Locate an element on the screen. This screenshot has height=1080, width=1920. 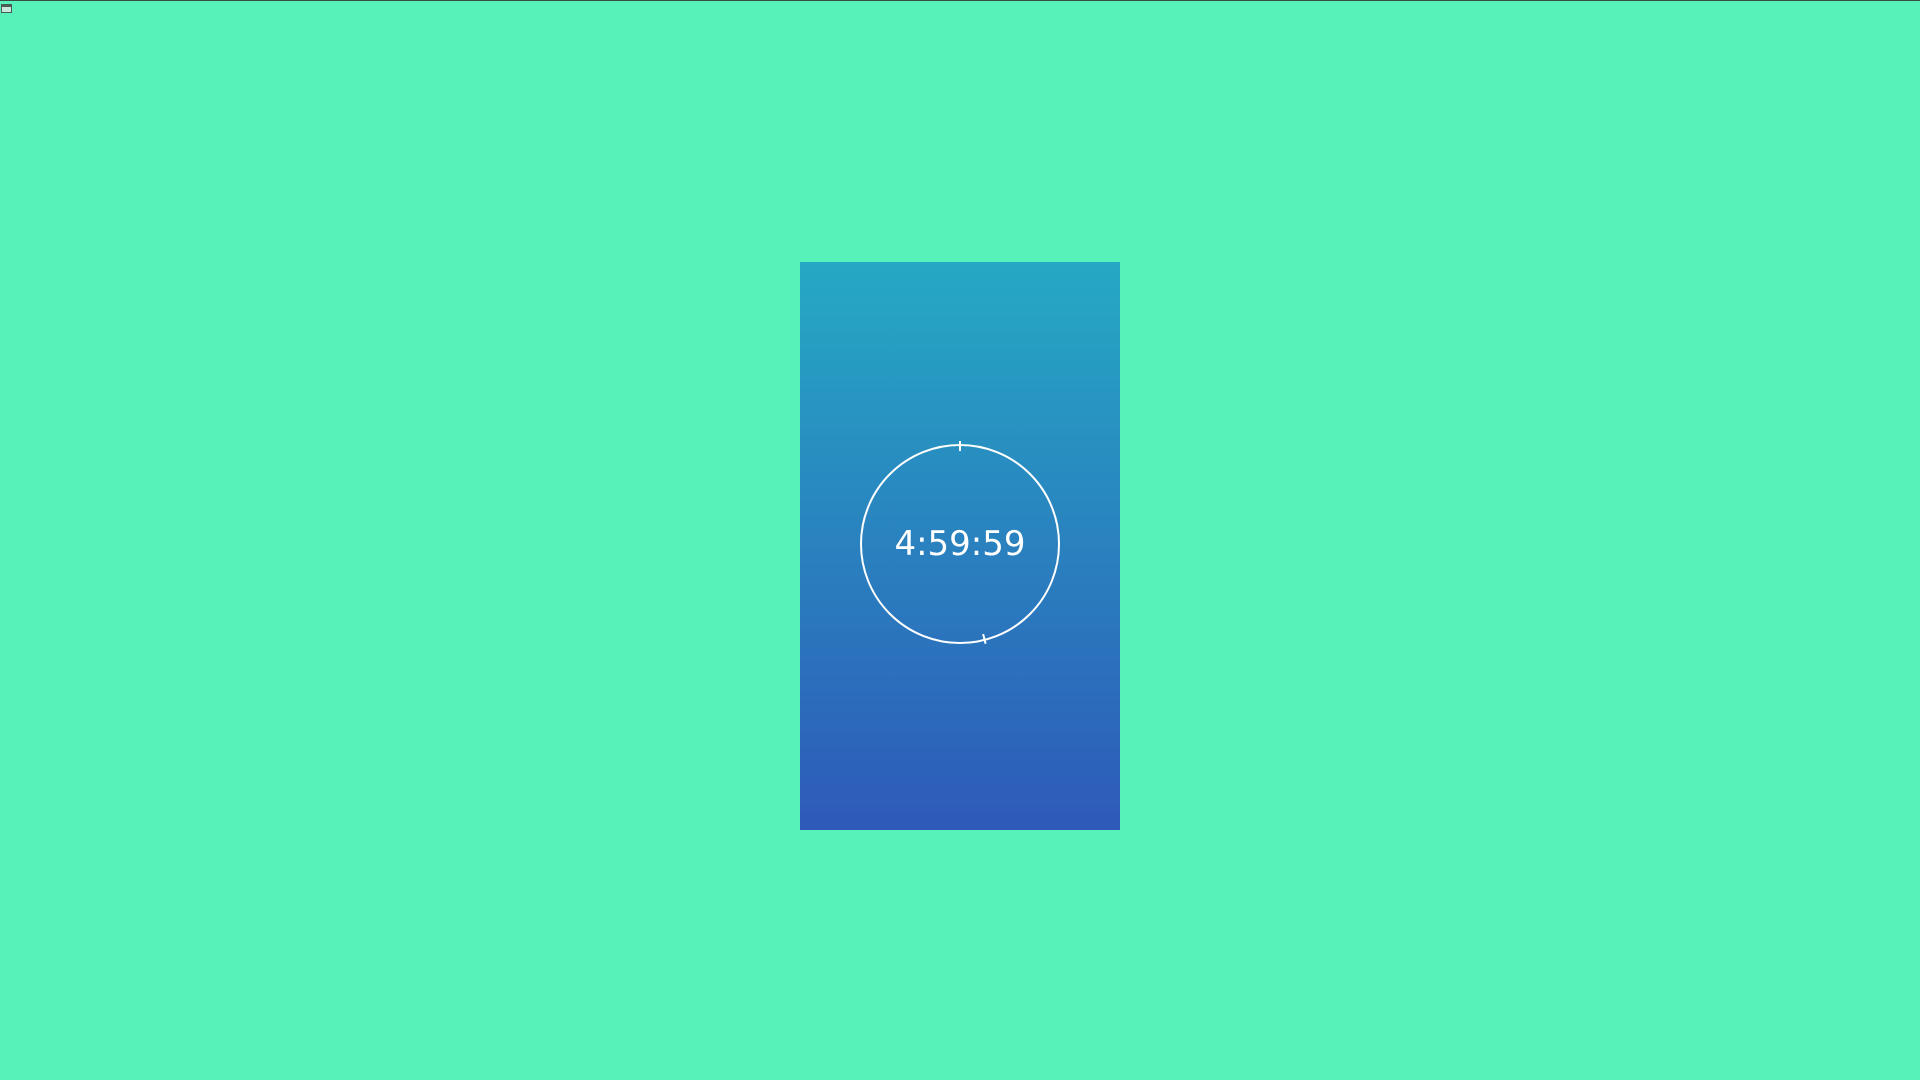
timer-card: 4:59:59 is located at coordinates (960, 546).